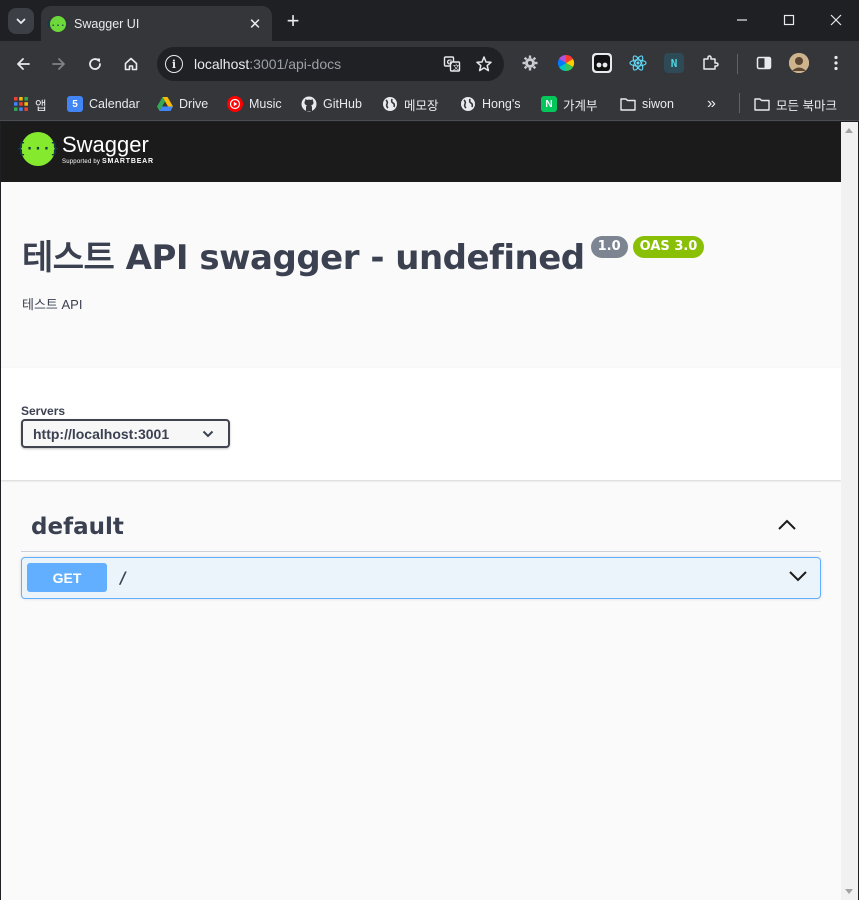 The image size is (859, 900). Describe the element at coordinates (549, 104) in the screenshot. I see `naver-icon: N` at that location.